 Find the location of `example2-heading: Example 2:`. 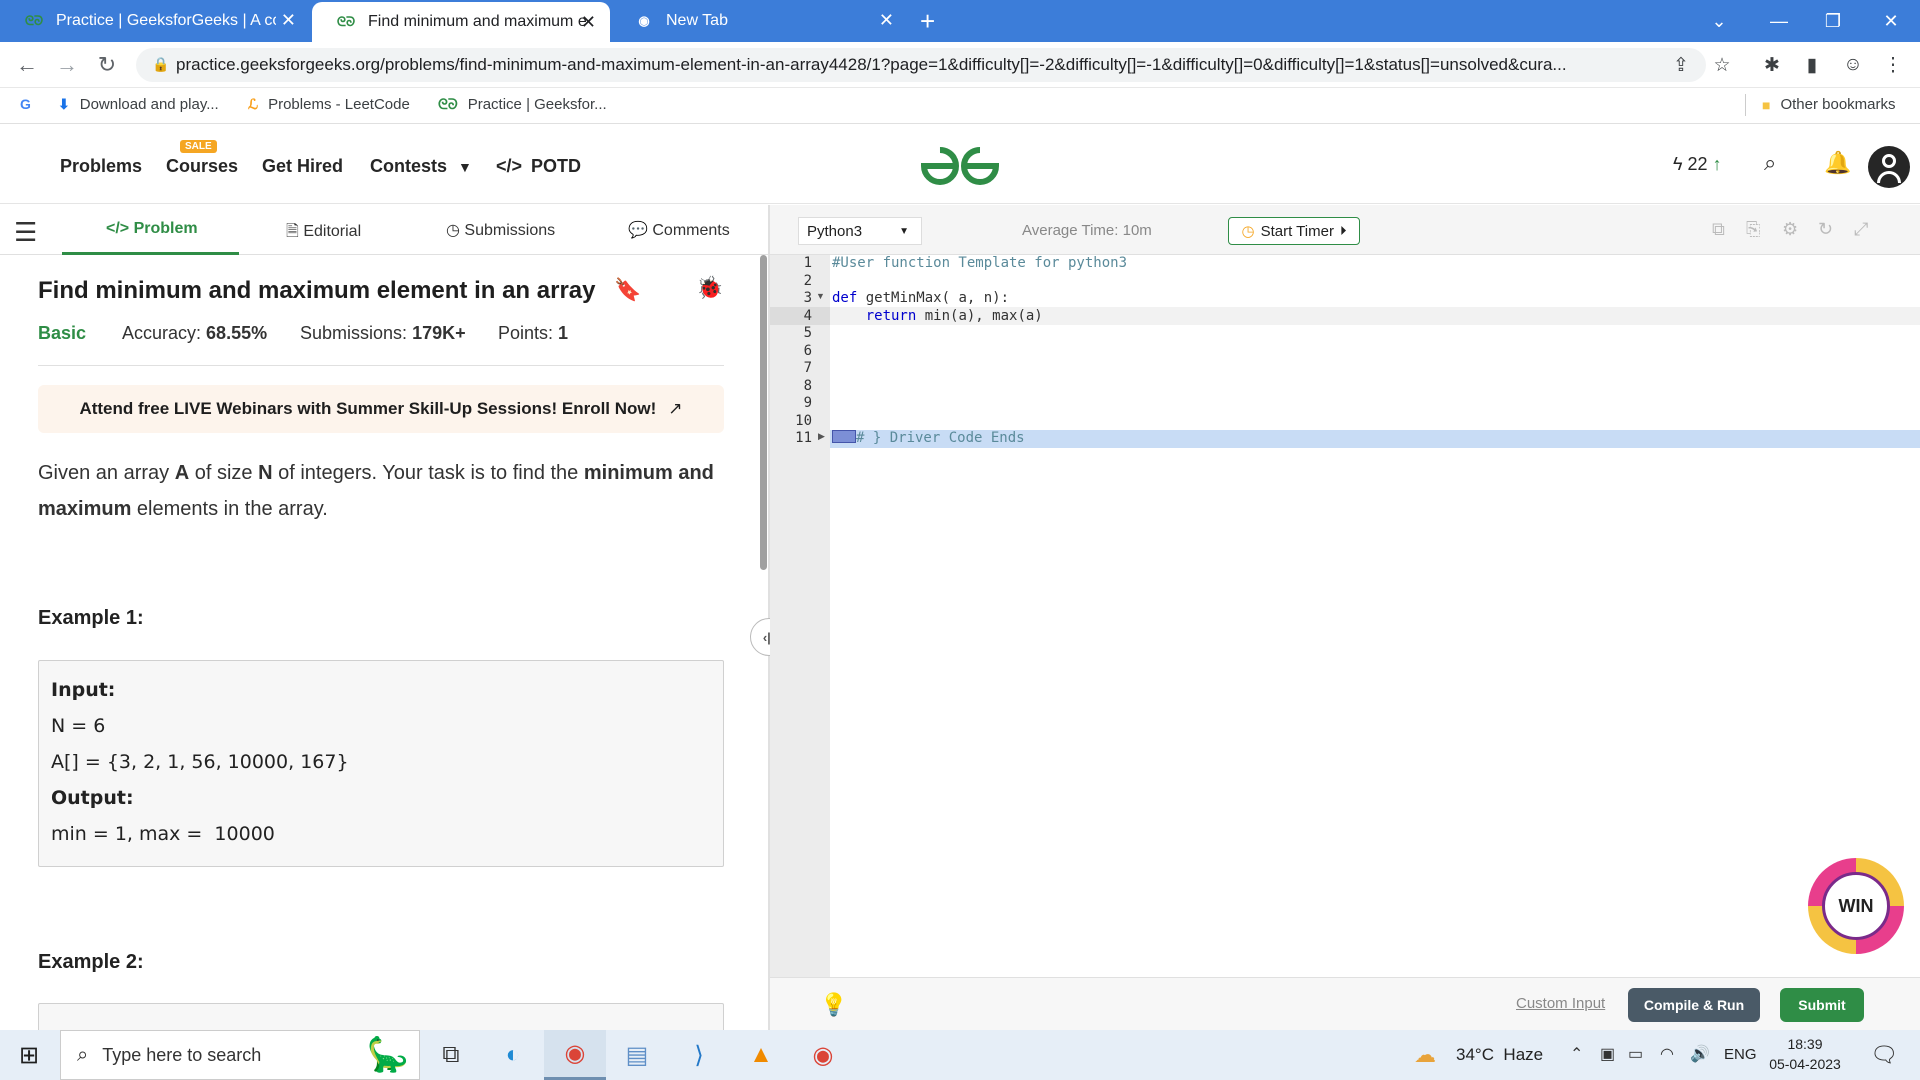

example2-heading: Example 2: is located at coordinates (91, 962).